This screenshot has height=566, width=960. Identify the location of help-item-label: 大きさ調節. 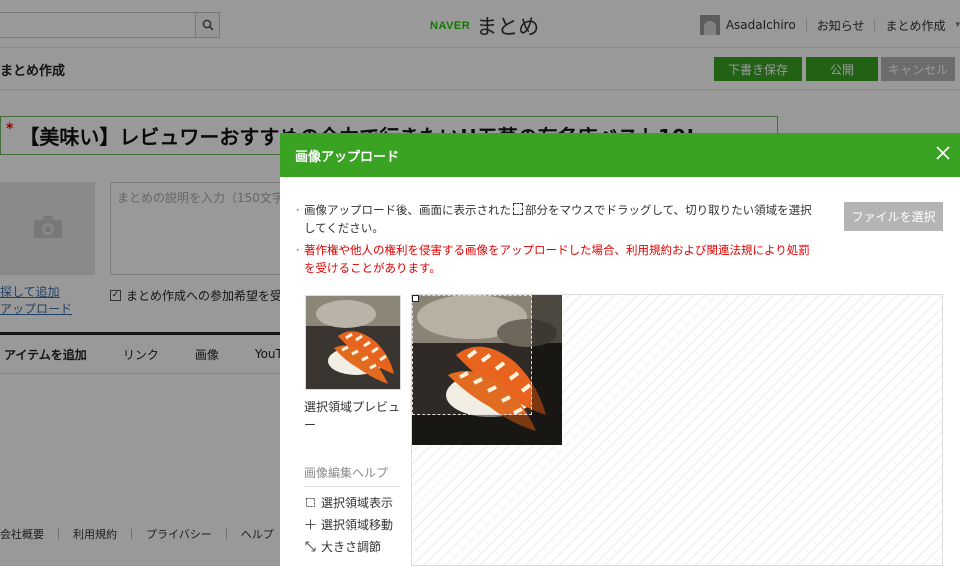
(351, 547).